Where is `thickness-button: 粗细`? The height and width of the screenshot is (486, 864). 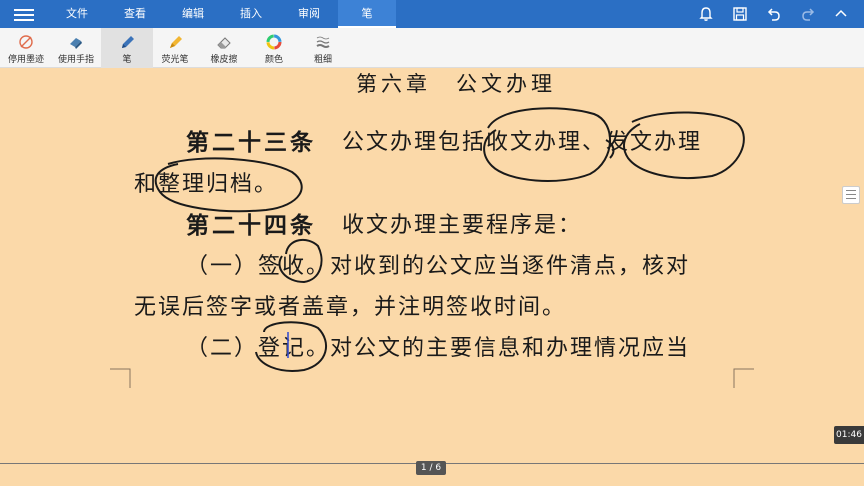 thickness-button: 粗细 is located at coordinates (323, 48).